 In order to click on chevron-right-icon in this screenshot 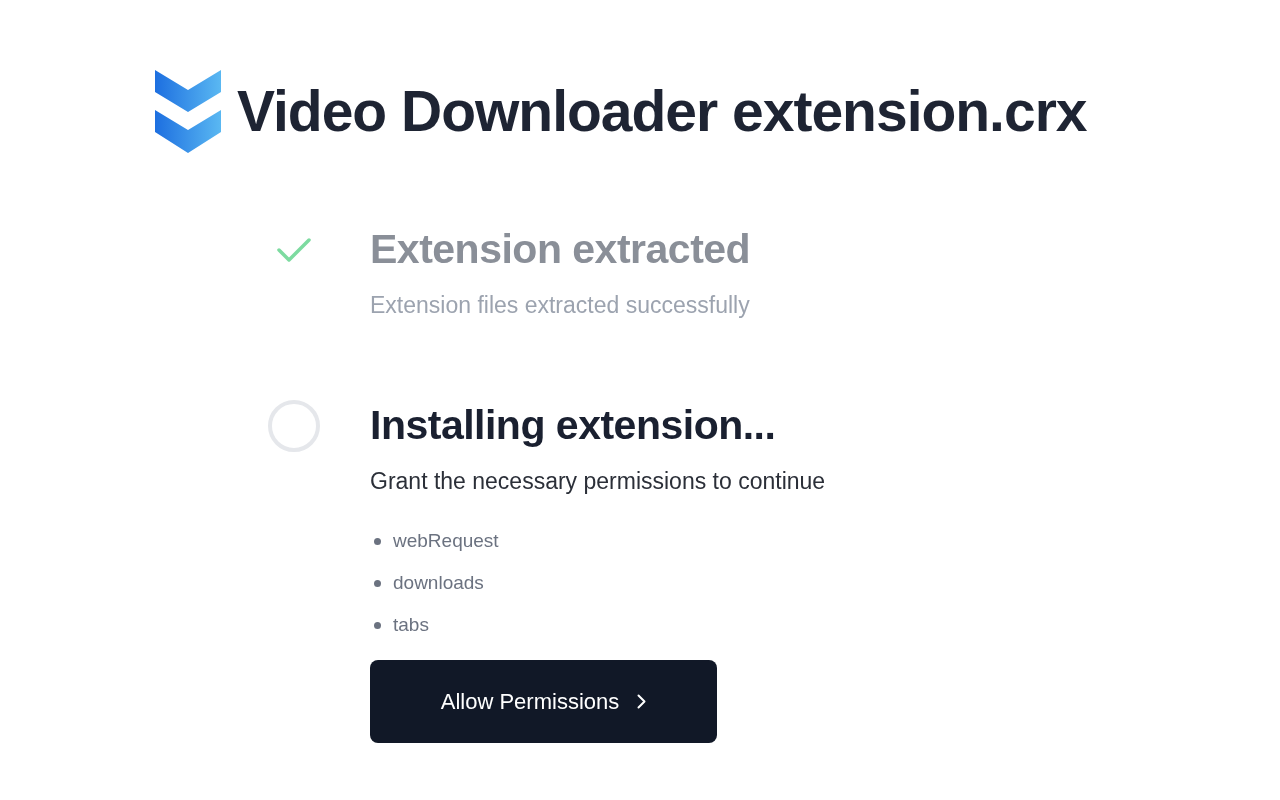, I will do `click(642, 702)`.